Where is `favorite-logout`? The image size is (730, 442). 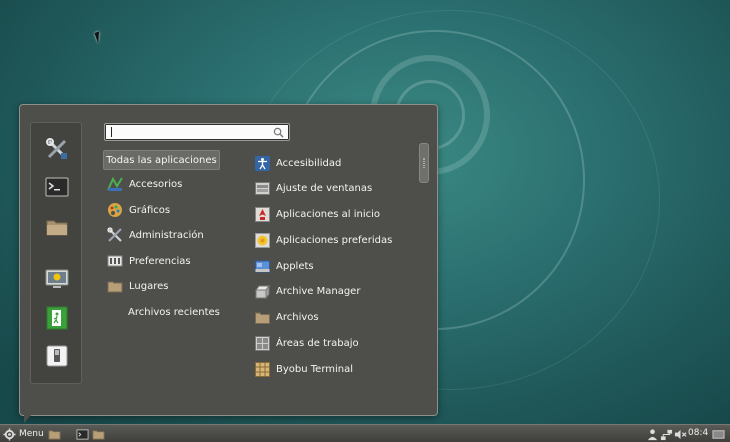 favorite-logout is located at coordinates (57, 318).